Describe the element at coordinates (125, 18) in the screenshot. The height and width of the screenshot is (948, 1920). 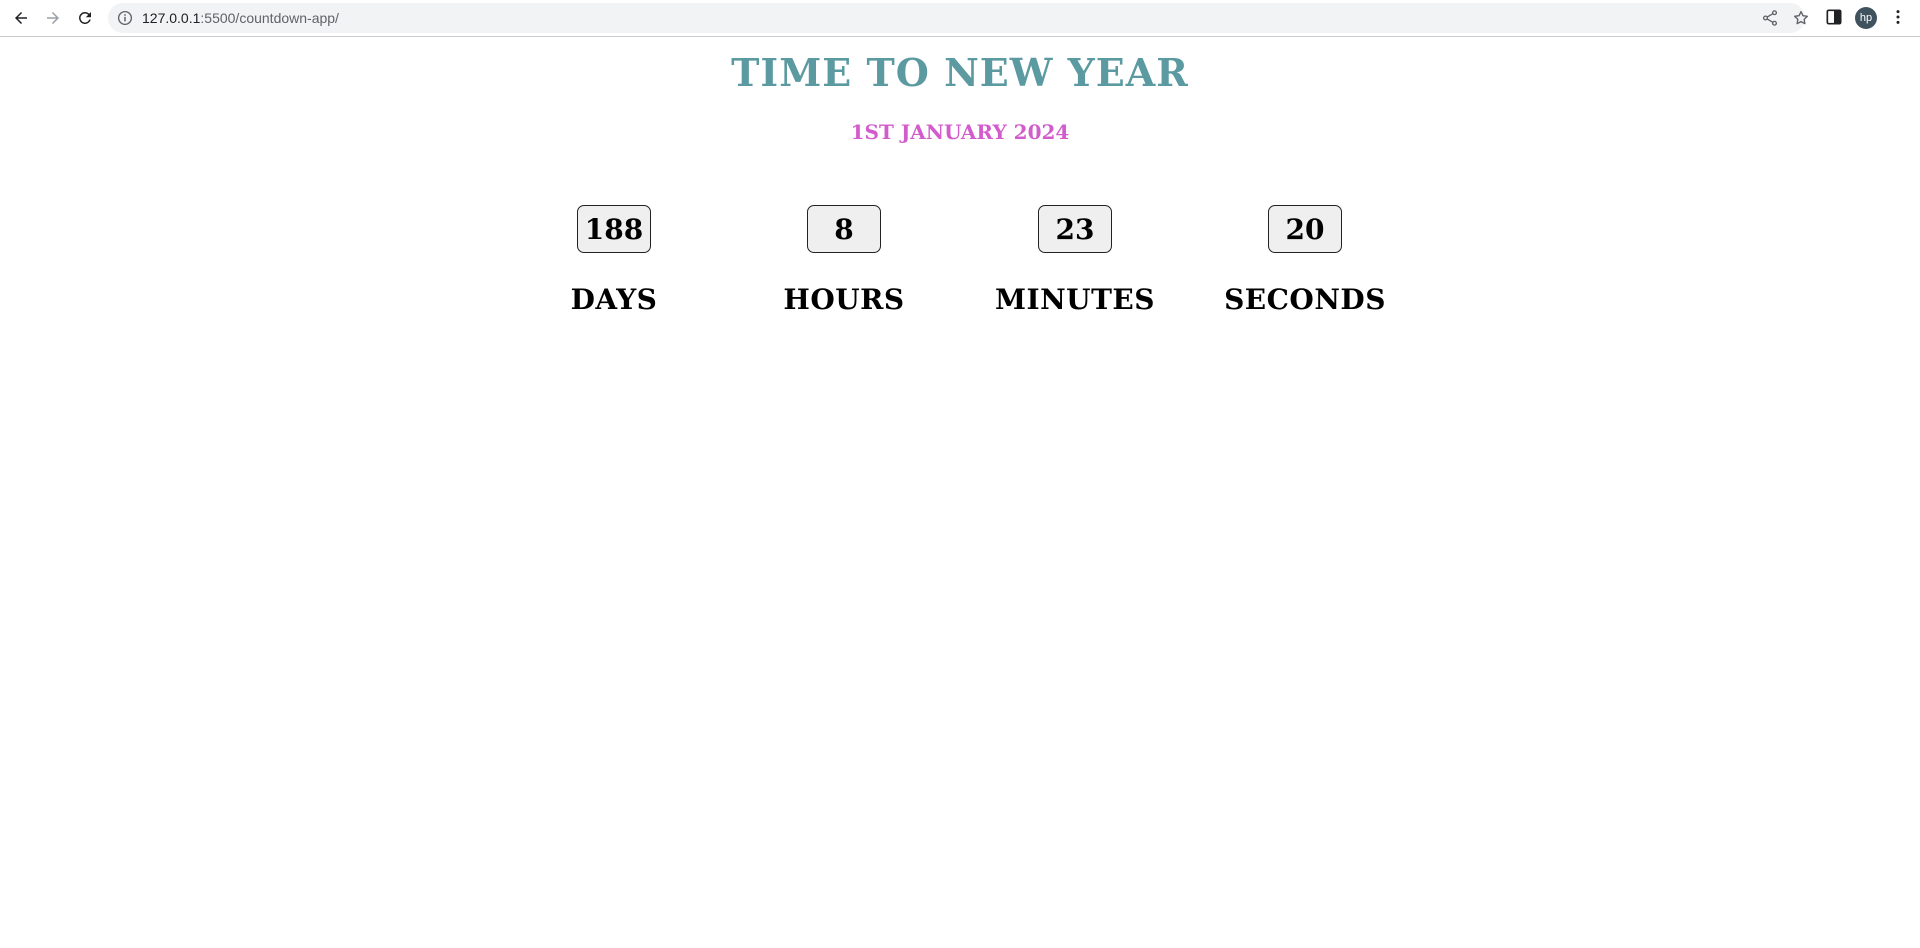
I see `info-icon` at that location.